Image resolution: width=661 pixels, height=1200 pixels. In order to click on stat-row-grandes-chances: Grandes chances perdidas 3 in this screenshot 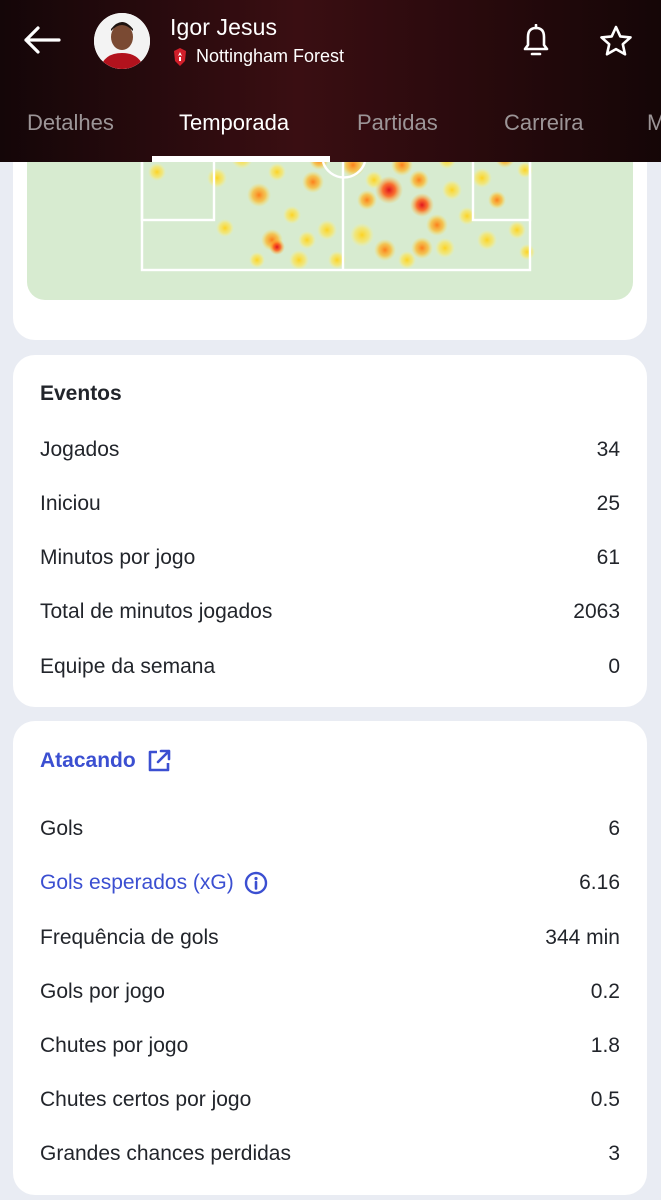, I will do `click(330, 1154)`.